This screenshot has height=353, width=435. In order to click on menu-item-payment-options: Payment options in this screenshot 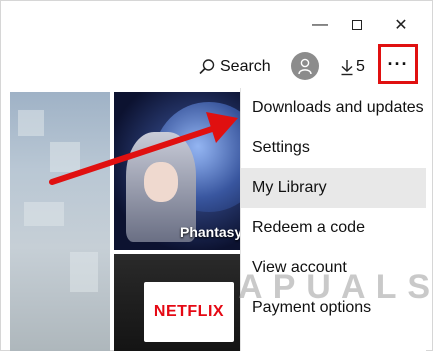, I will do `click(333, 308)`.